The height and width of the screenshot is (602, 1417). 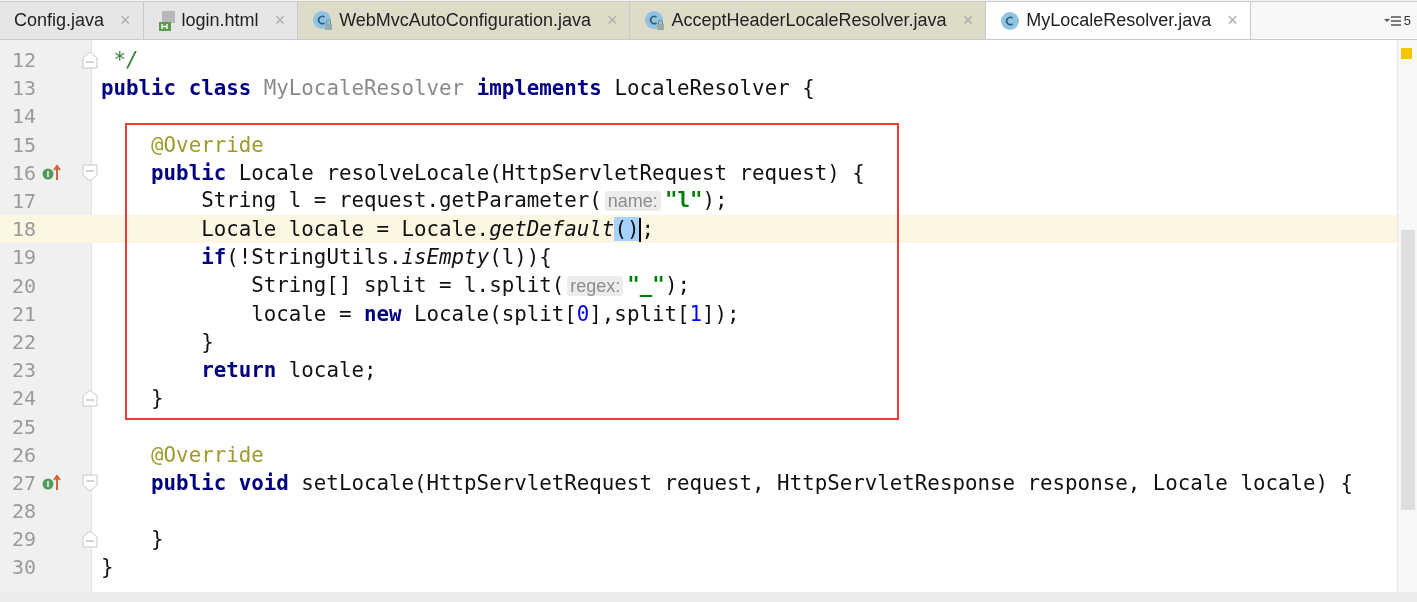 What do you see at coordinates (23, 257) in the screenshot?
I see `line-number: 19` at bounding box center [23, 257].